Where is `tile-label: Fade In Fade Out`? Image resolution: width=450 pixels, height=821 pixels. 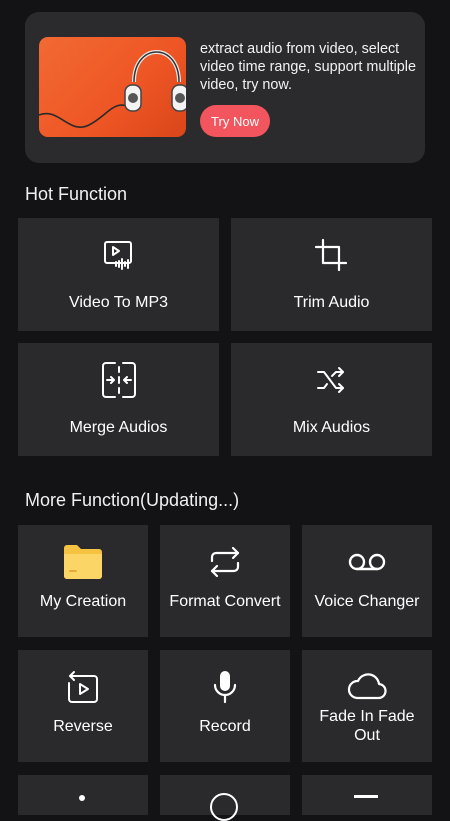 tile-label: Fade In Fade Out is located at coordinates (367, 726).